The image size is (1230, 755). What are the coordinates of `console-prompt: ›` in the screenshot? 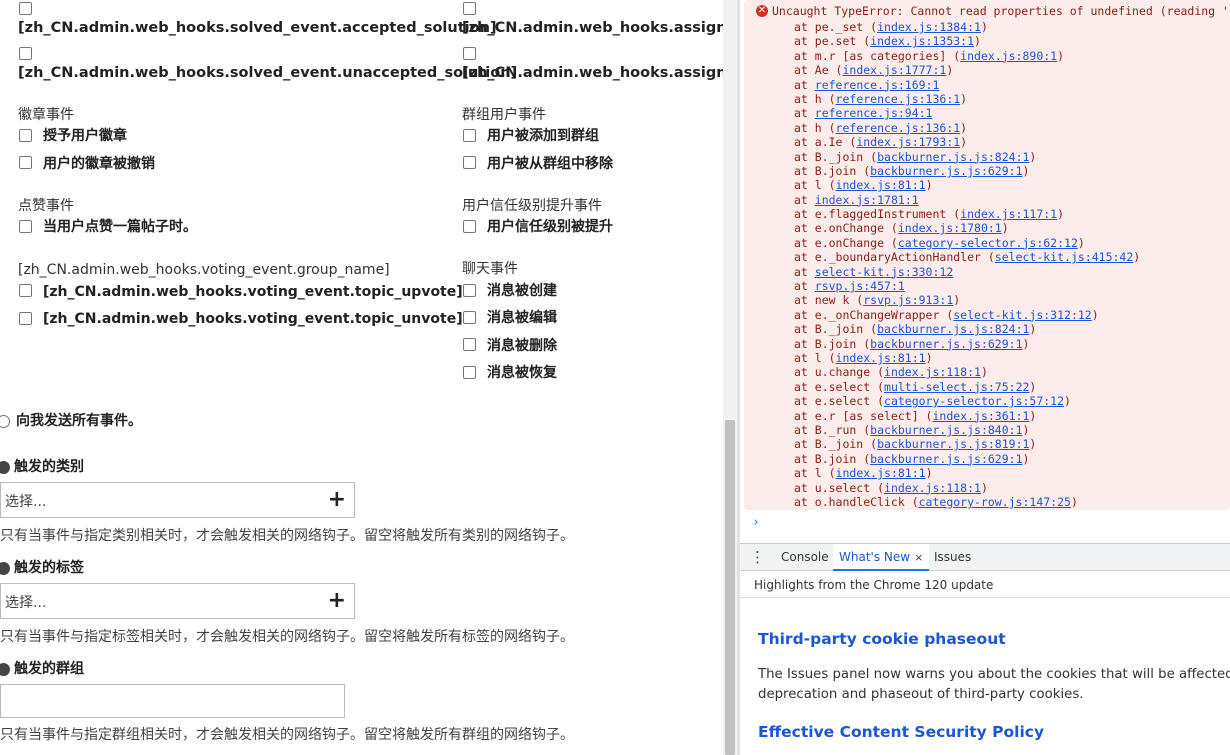 It's located at (756, 522).